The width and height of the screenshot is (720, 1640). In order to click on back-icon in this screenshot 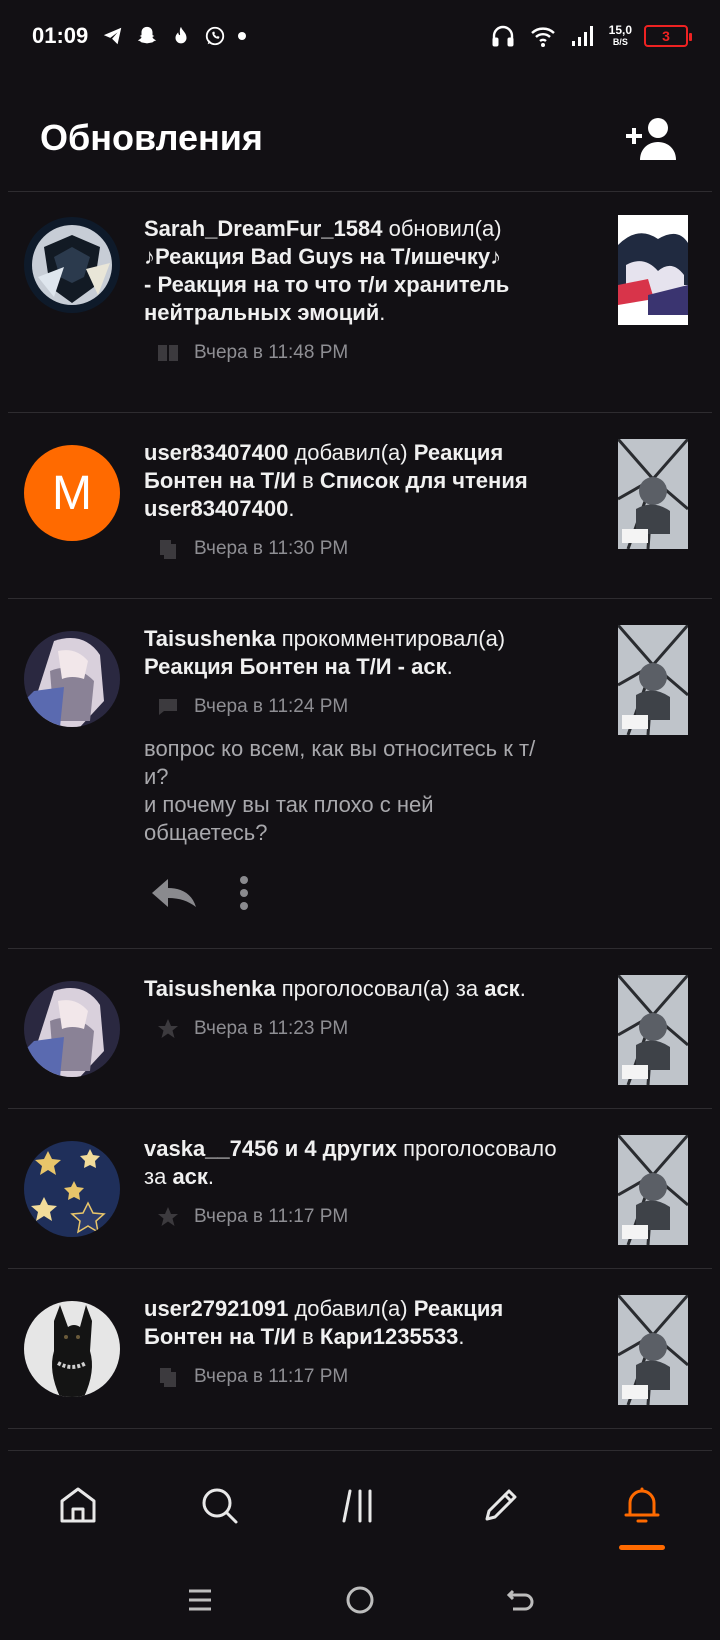, I will do `click(520, 1600)`.